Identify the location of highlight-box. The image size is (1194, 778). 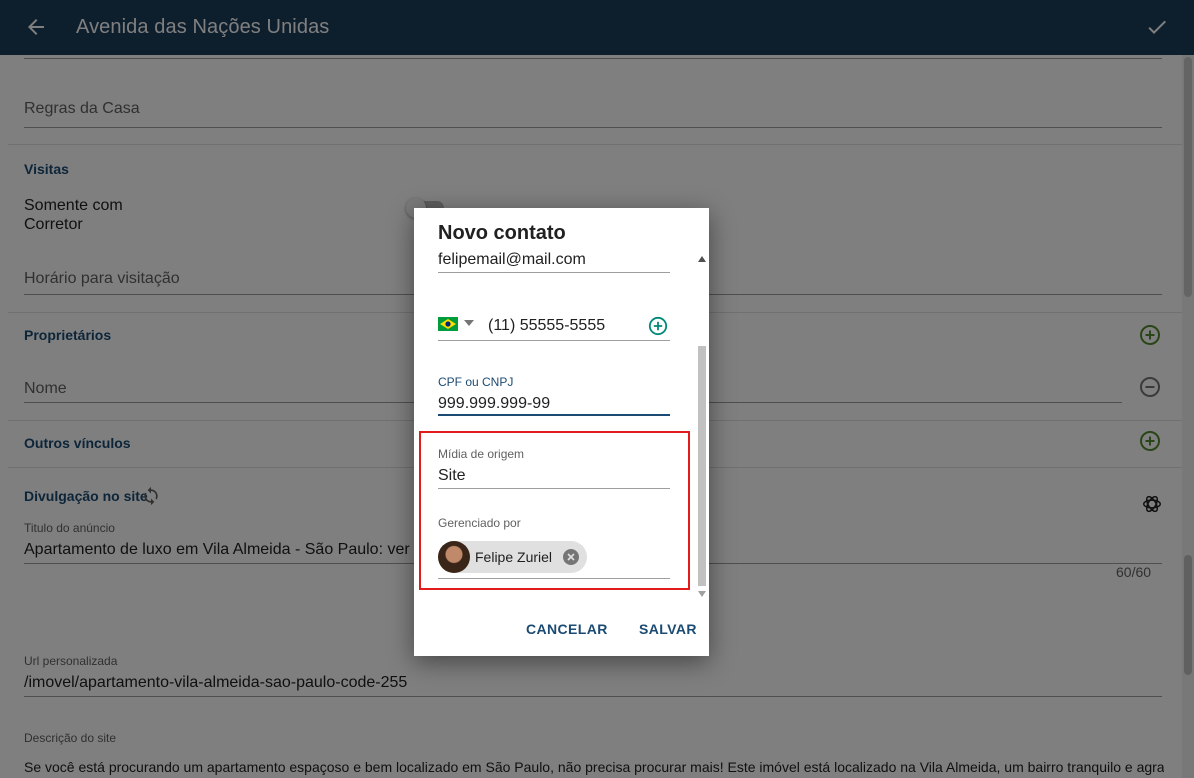
(554, 510).